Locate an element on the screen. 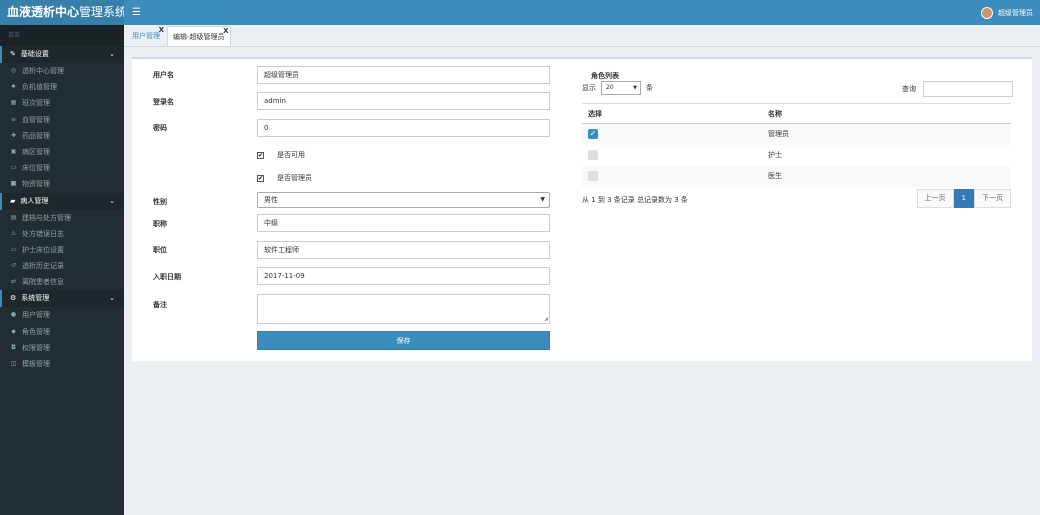 The height and width of the screenshot is (515, 1040). user-menu: 超级管理员 is located at coordinates (1007, 12).